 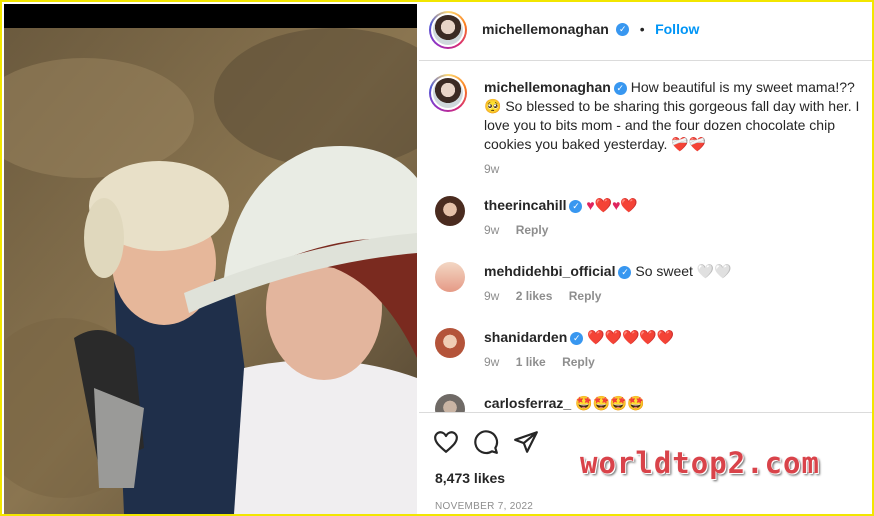 What do you see at coordinates (631, 337) in the screenshot?
I see `comment-text: ❤️❤️❤️❤️❤️` at bounding box center [631, 337].